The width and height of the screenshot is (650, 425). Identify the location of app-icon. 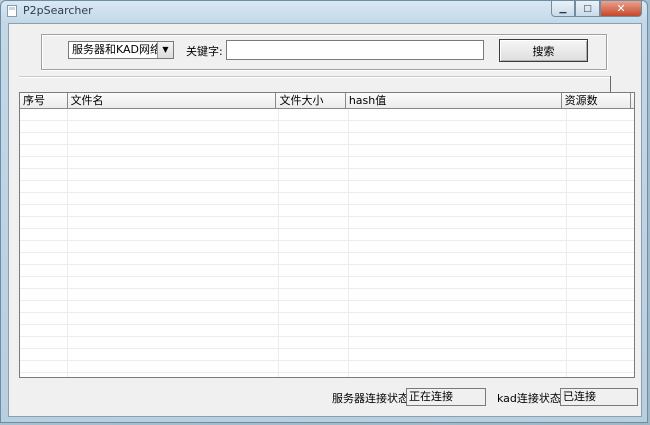
(12, 11).